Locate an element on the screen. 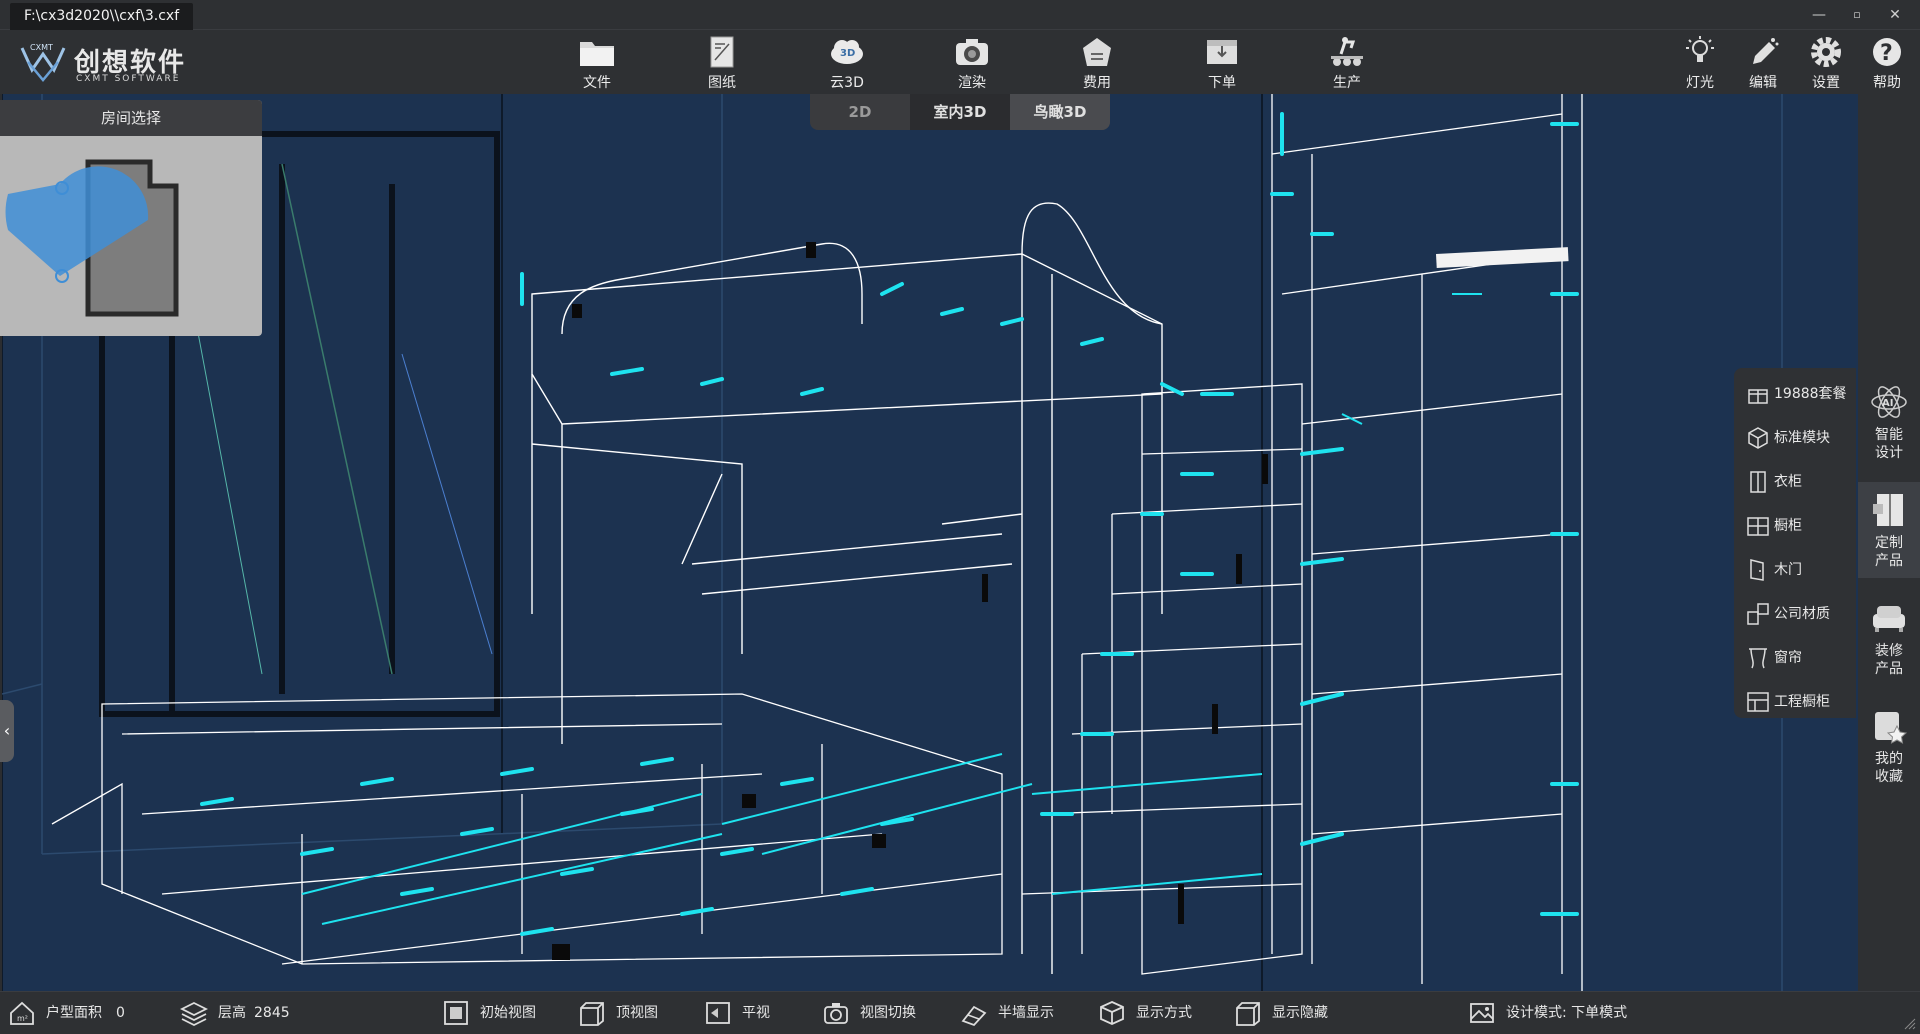 This screenshot has height=1034, width=1920. floor-area-label: 户型面积 is located at coordinates (74, 1013).